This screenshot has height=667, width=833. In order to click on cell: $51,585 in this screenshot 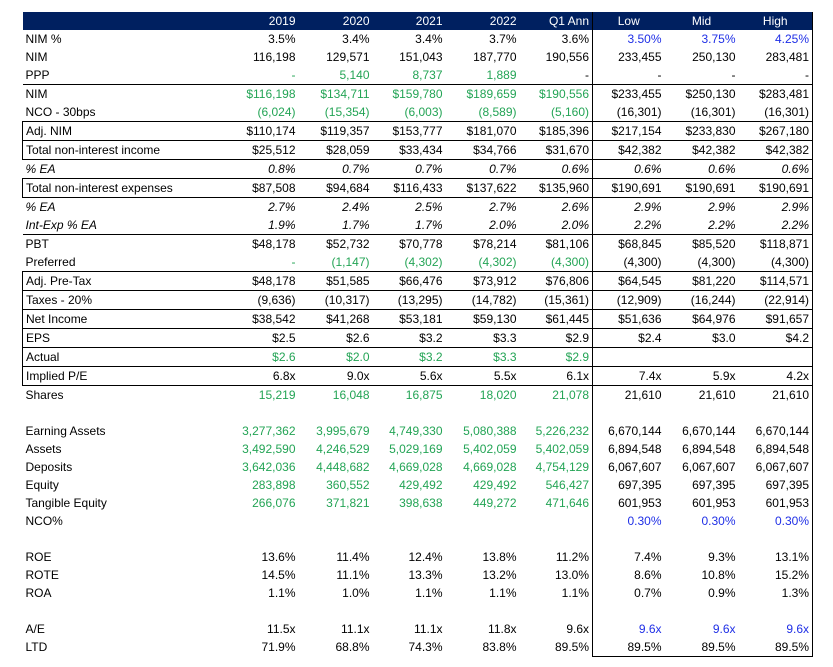, I will do `click(335, 281)`.